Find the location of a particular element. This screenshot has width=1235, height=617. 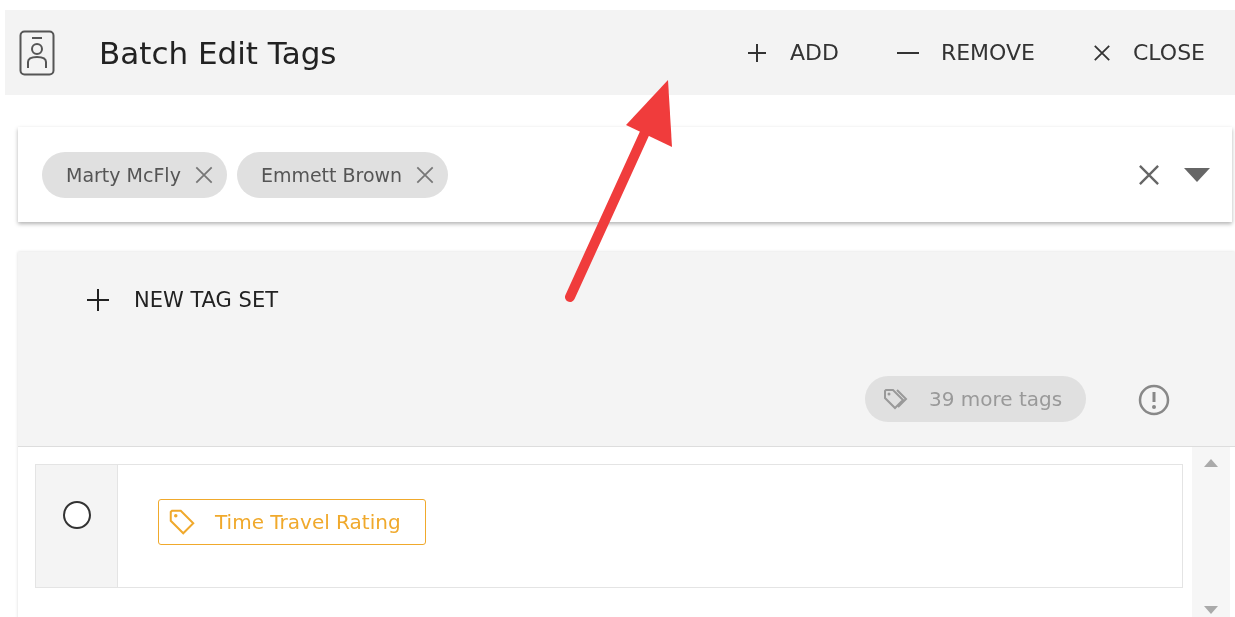

scrollbar is located at coordinates (1211, 532).